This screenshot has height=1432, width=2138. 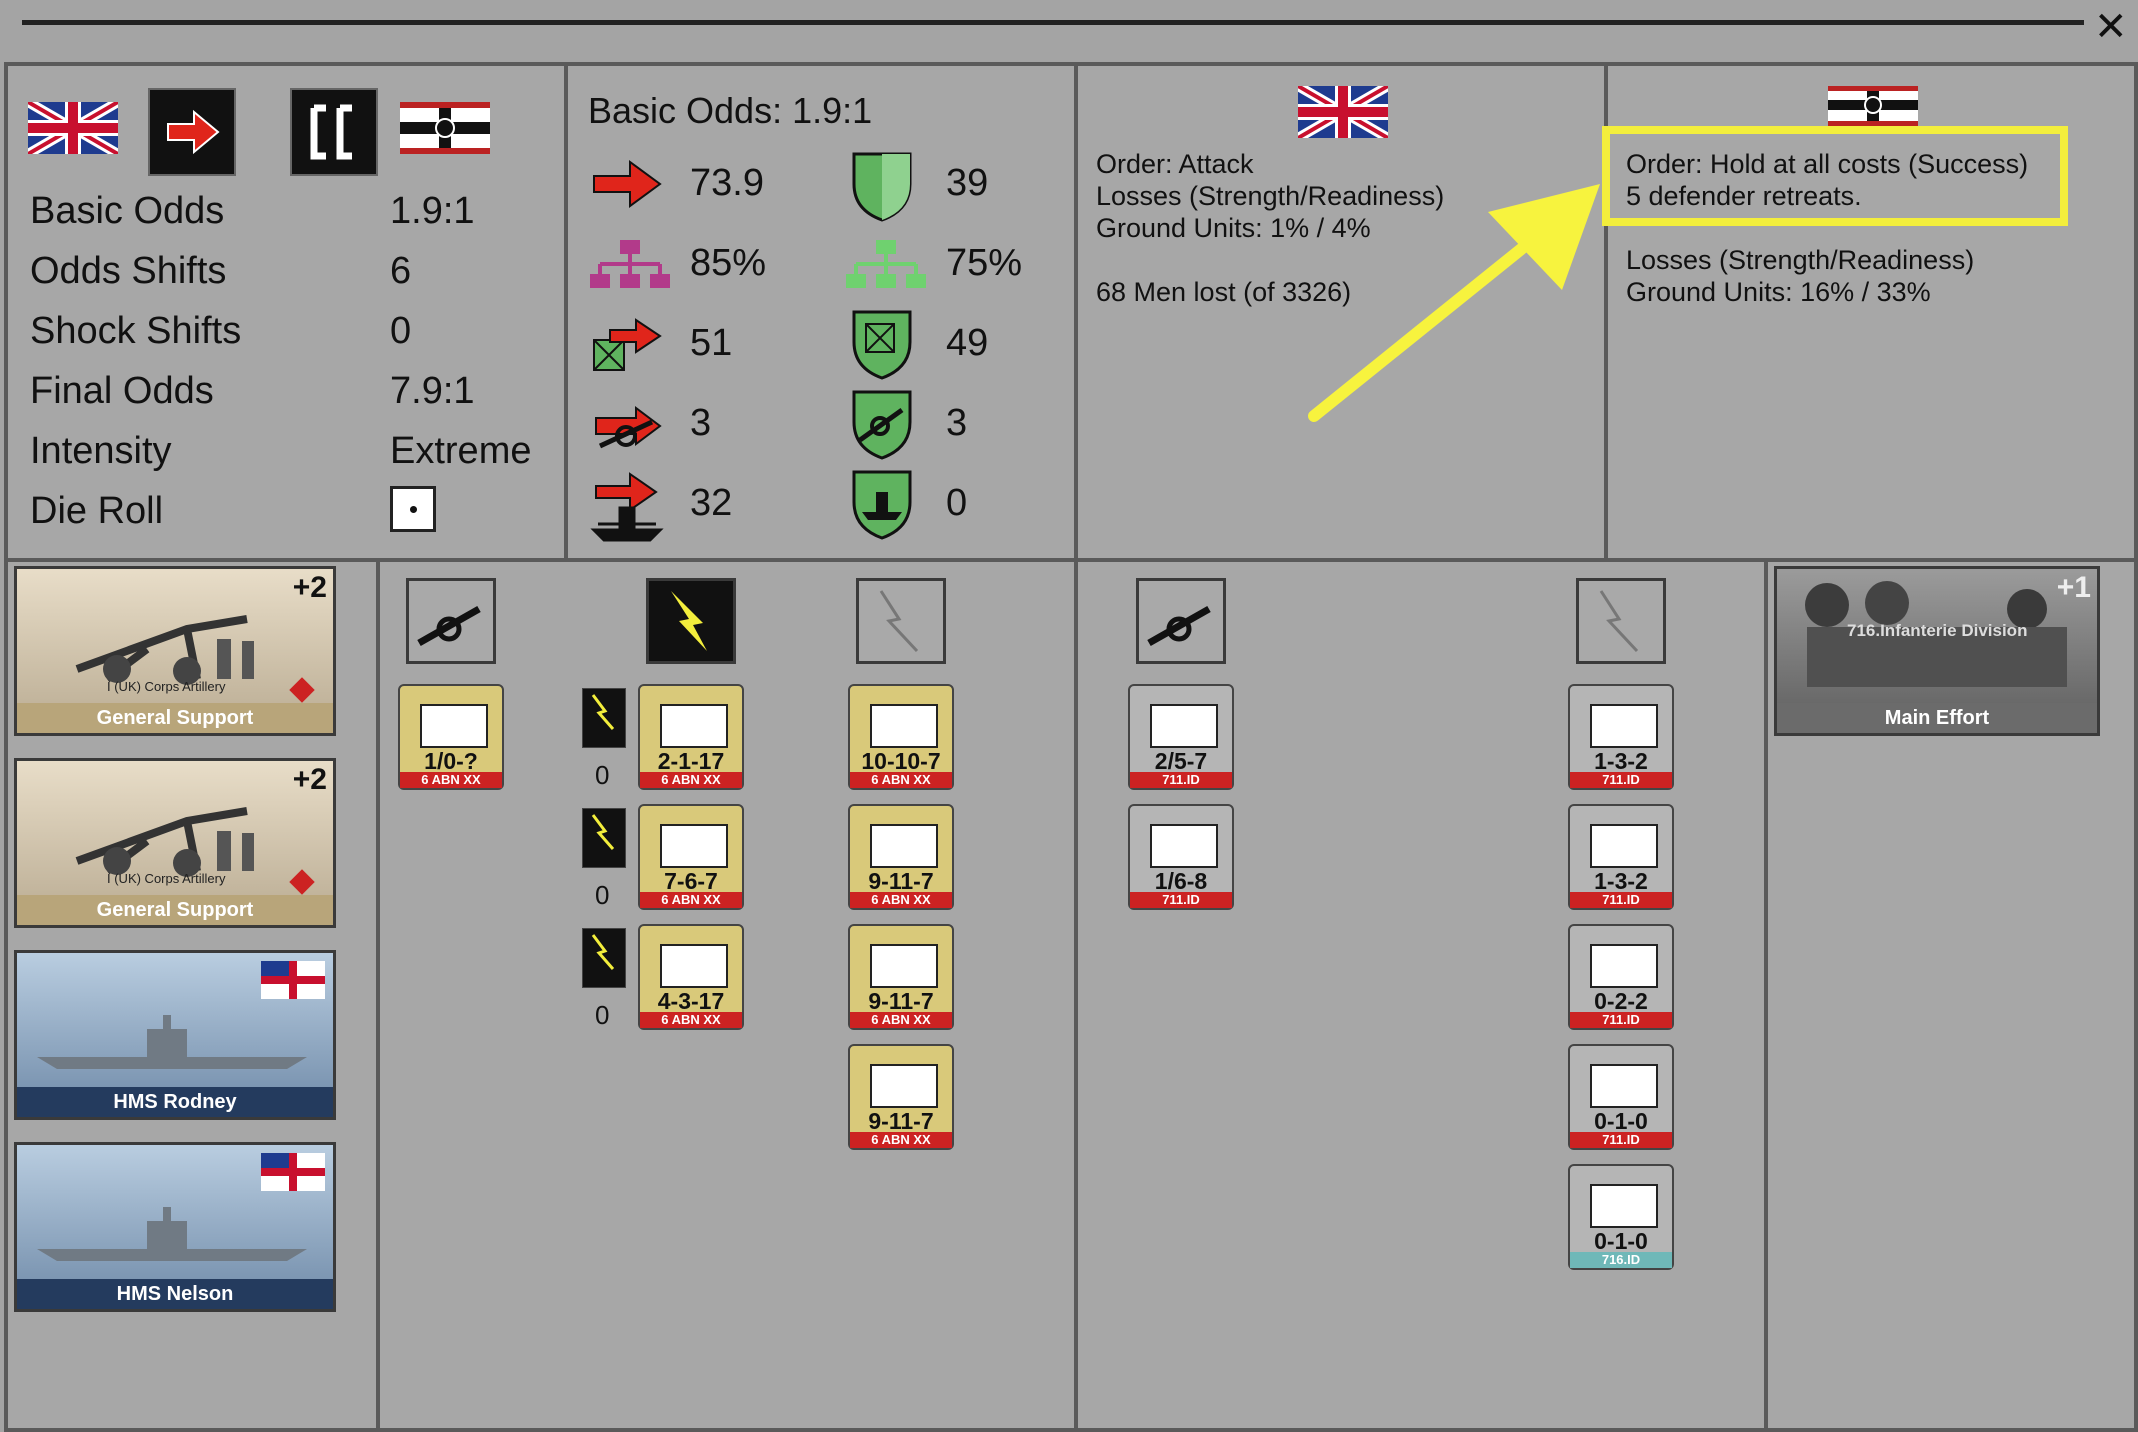 I want to click on unit-strength: 2/5-7, so click(x=1181, y=761).